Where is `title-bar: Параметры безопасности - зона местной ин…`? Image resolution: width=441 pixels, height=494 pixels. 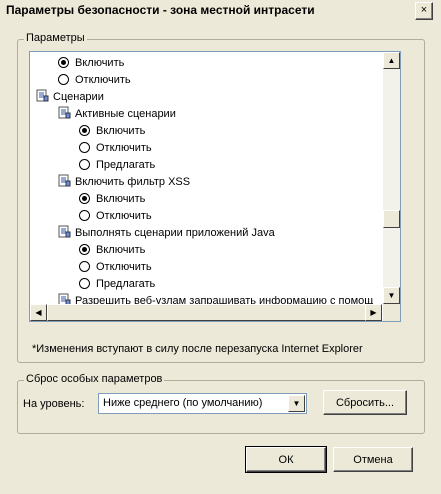
title-bar: Параметры безопасности - зона местной ин… is located at coordinates (220, 11).